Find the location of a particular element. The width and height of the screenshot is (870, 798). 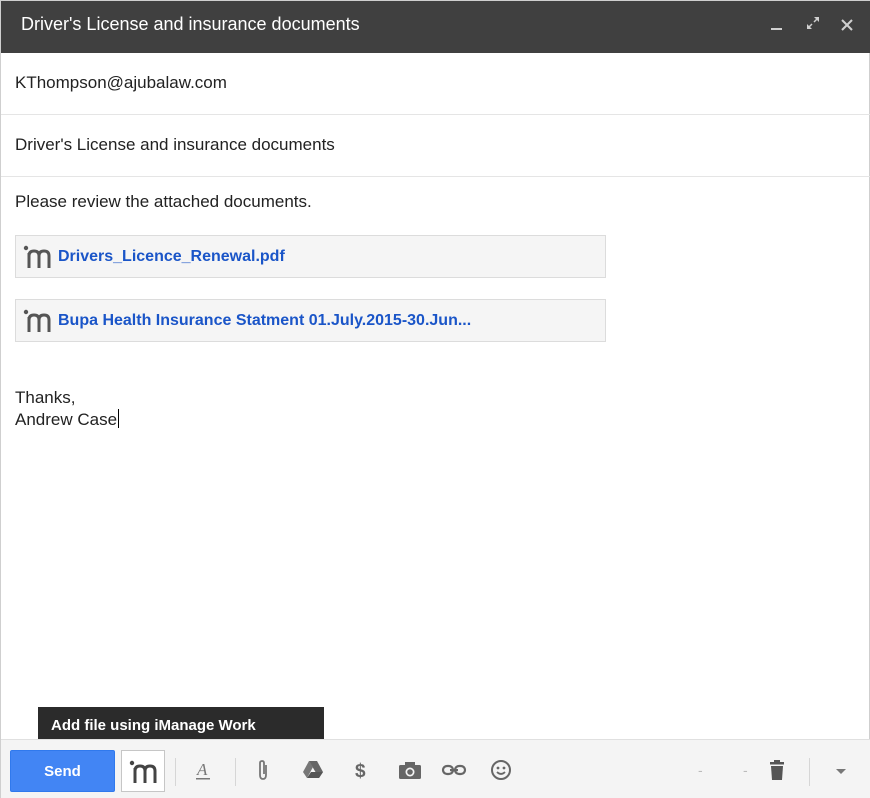

more-options-icon is located at coordinates (841, 771).